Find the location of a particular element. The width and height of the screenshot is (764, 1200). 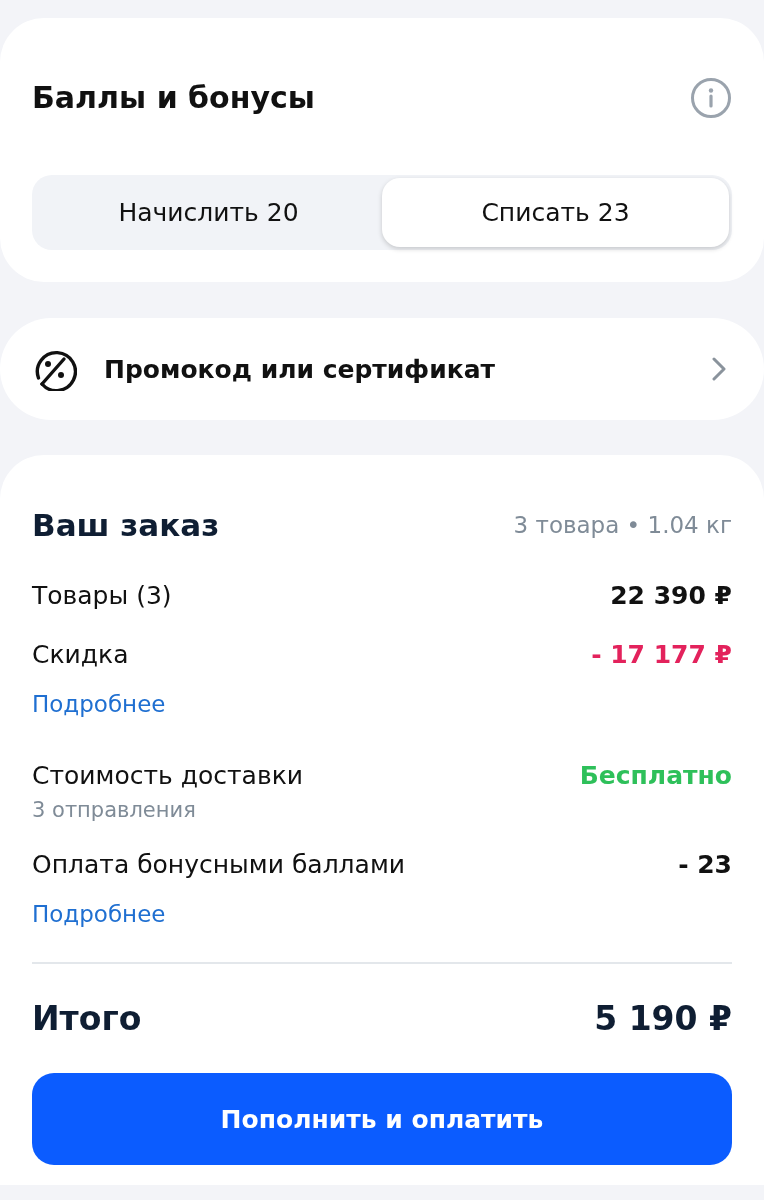

line-item-label: Скидка is located at coordinates (80, 655).